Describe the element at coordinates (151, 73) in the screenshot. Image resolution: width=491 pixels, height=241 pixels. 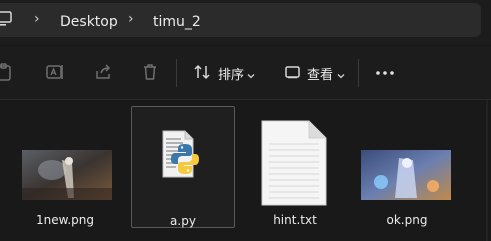
I see `delete-icon` at that location.